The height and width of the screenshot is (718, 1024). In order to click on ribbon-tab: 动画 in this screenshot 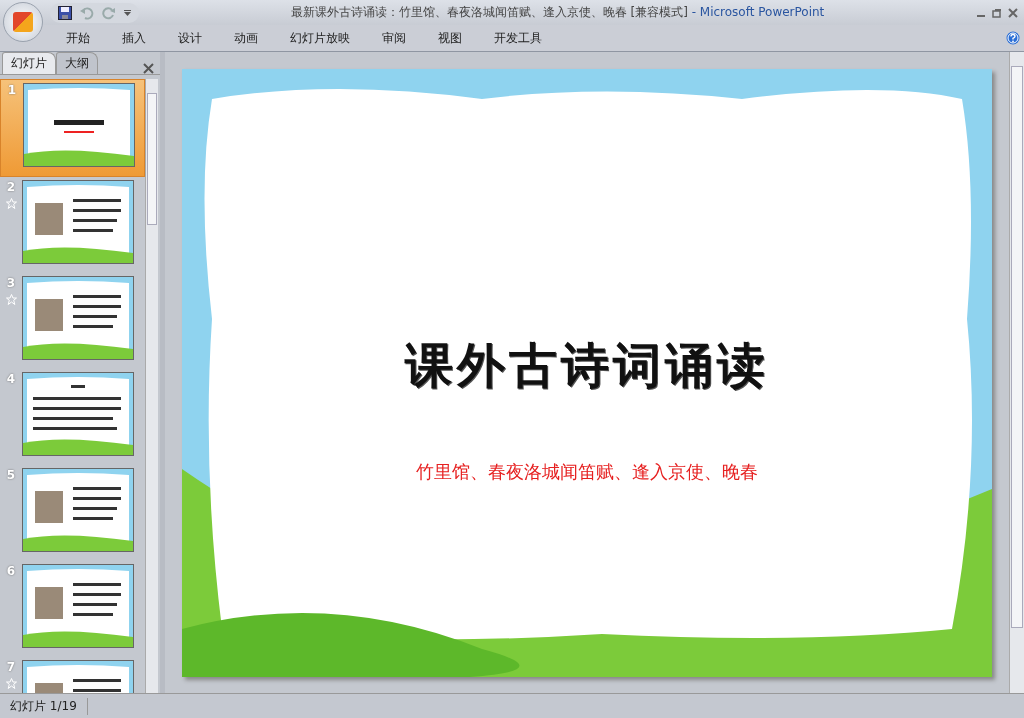, I will do `click(246, 38)`.